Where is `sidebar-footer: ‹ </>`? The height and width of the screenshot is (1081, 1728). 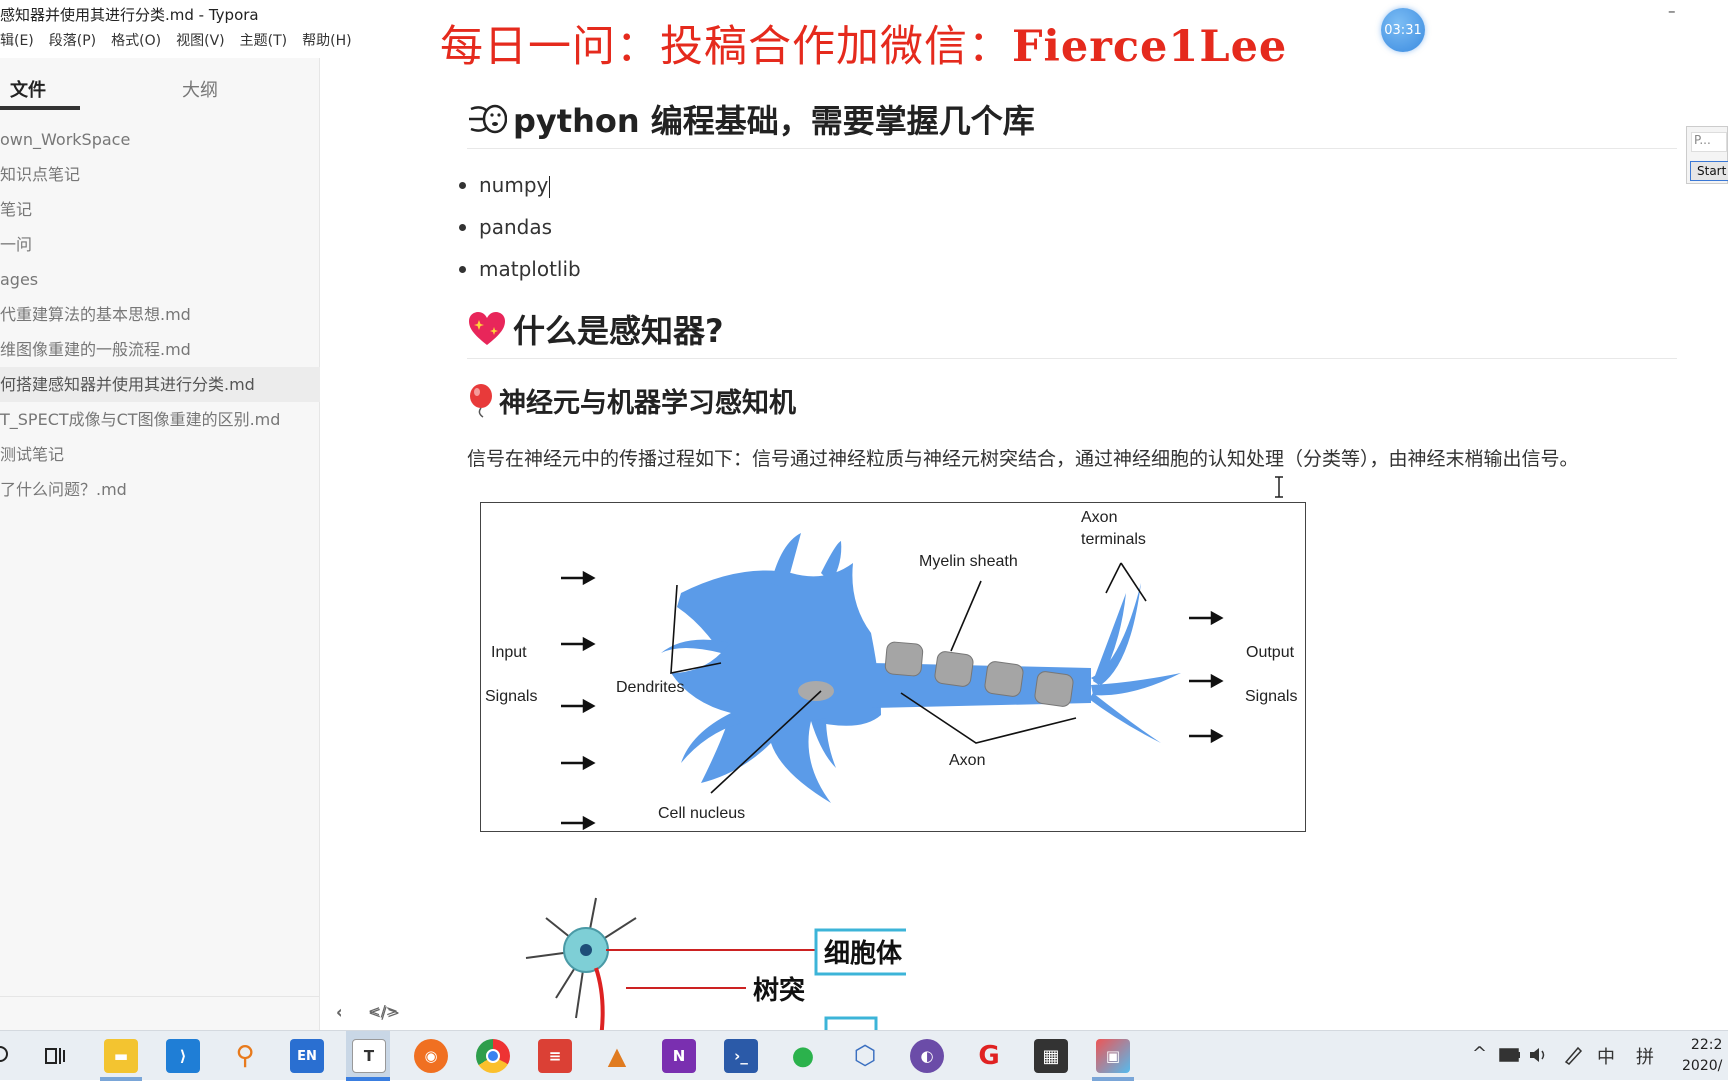
sidebar-footer: ‹ </> is located at coordinates (200, 1013).